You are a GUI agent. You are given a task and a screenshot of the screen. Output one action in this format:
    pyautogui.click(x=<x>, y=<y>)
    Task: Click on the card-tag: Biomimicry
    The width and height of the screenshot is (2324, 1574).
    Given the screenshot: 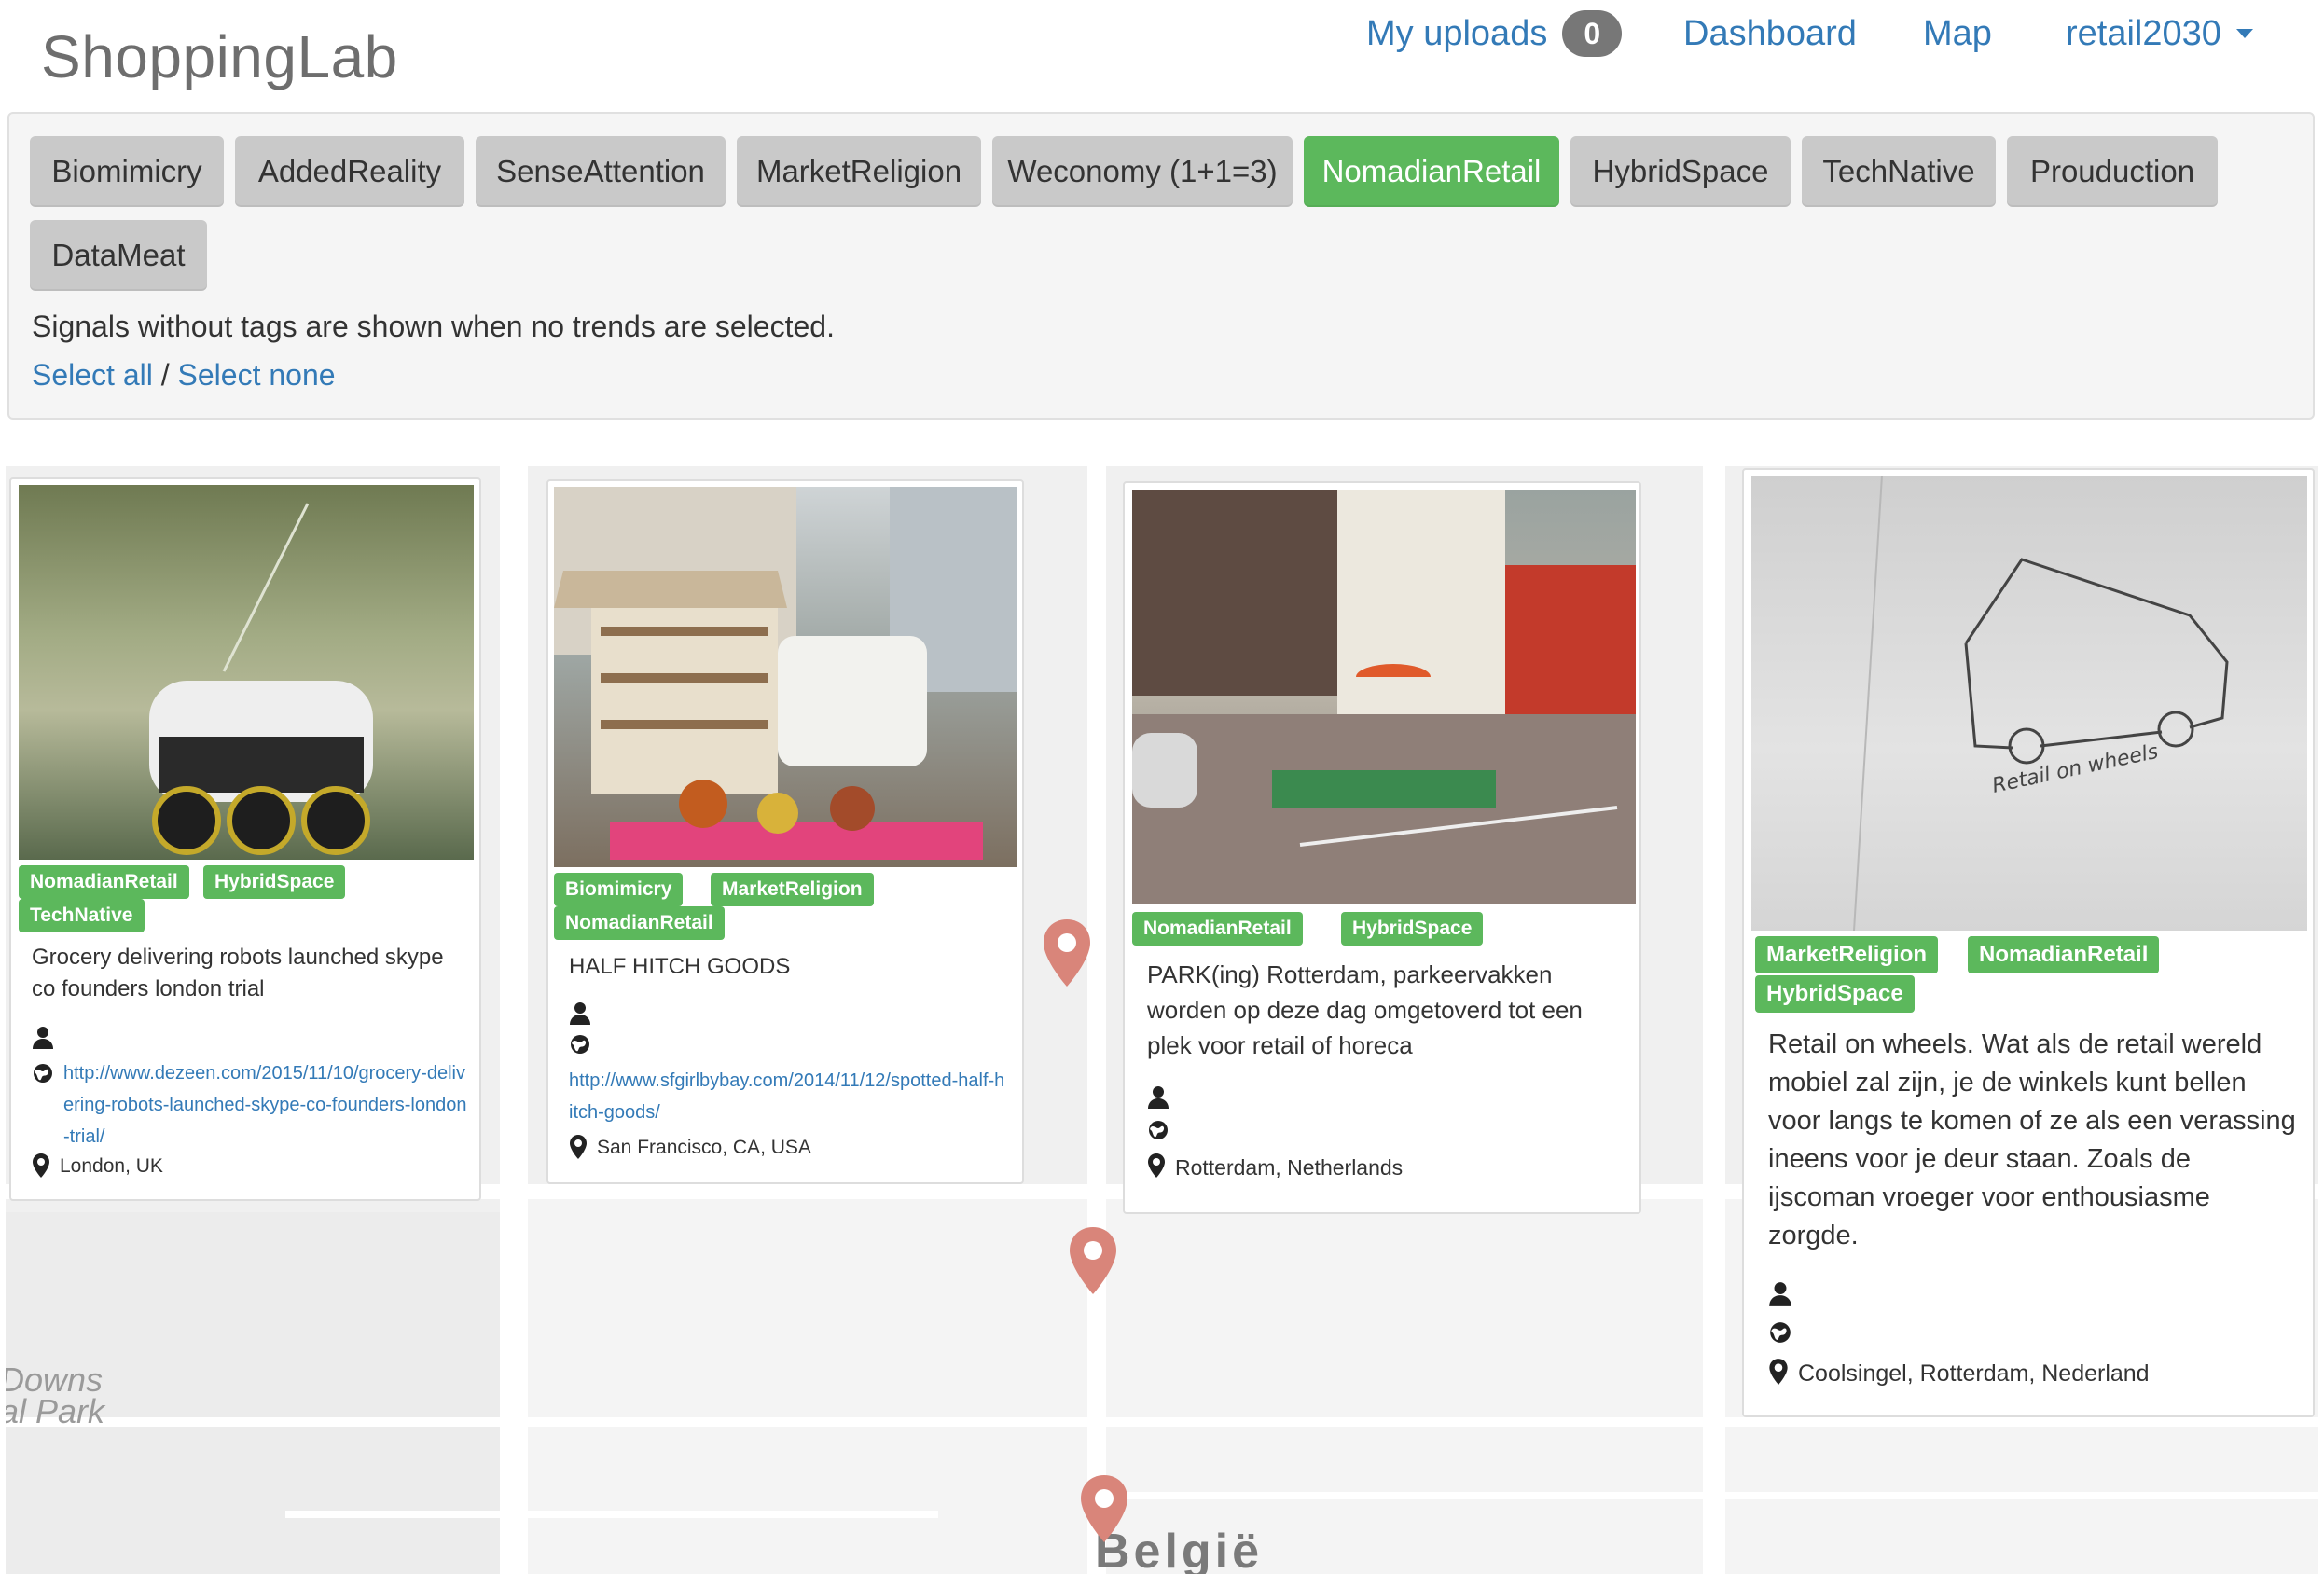 What is the action you would take?
    pyautogui.click(x=619, y=889)
    